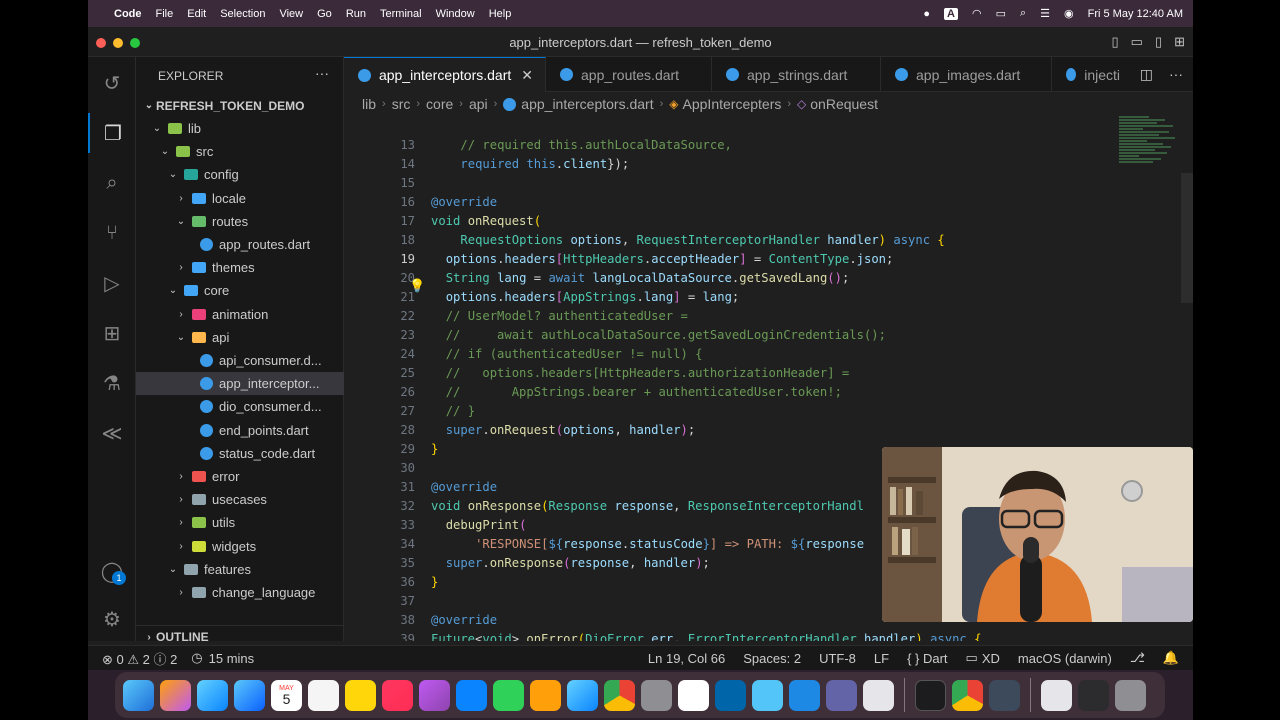  I want to click on tree-folder: › utils, so click(240, 522).